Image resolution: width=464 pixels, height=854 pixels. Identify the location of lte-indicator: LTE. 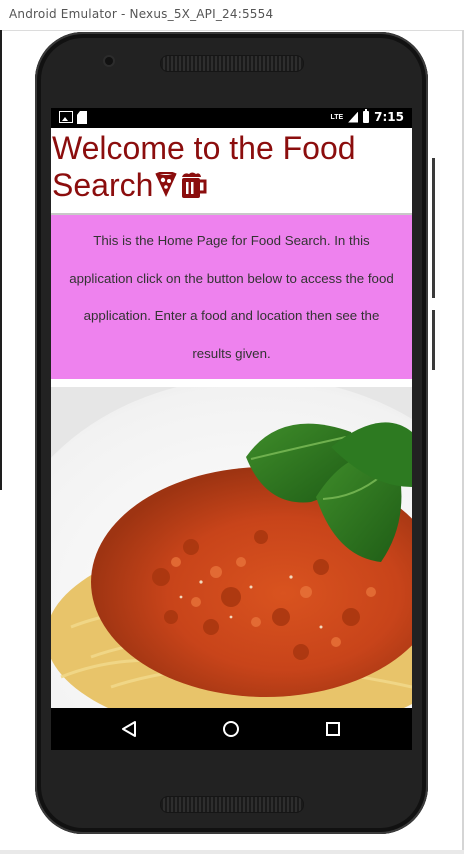
(337, 117).